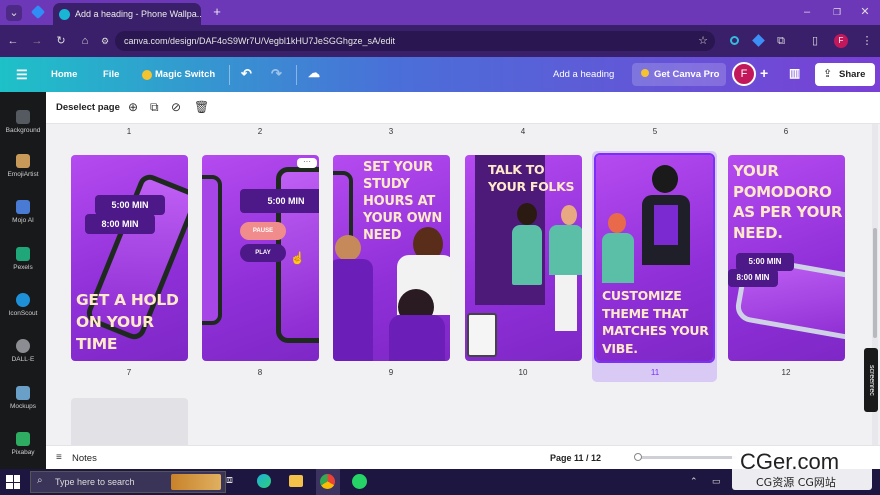  I want to click on page-number: 10, so click(523, 372).